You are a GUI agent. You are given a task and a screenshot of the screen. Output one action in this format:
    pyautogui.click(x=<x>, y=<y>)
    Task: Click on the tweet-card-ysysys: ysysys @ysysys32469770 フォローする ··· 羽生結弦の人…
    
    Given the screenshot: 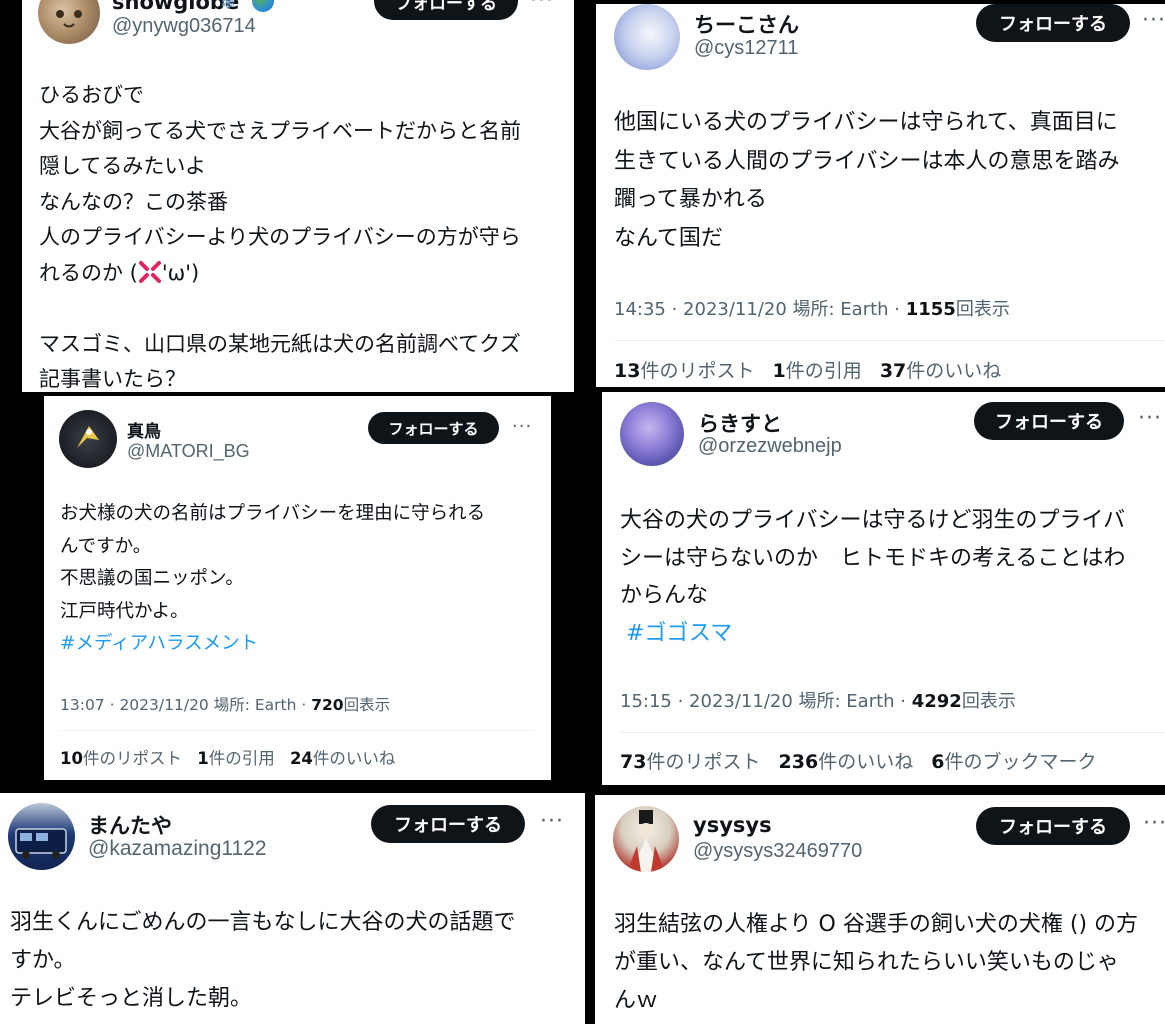 What is the action you would take?
    pyautogui.click(x=880, y=909)
    